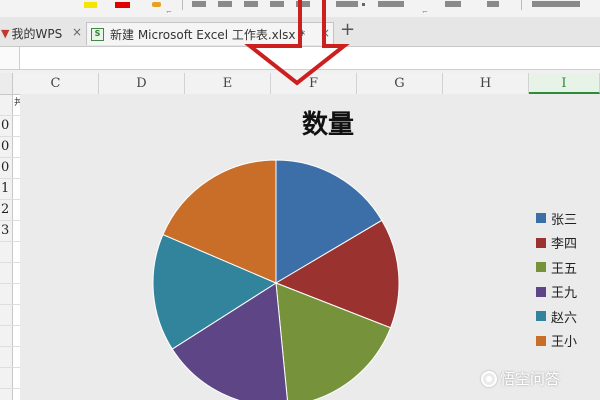  What do you see at coordinates (347, 29) in the screenshot?
I see `new-tab-button: +` at bounding box center [347, 29].